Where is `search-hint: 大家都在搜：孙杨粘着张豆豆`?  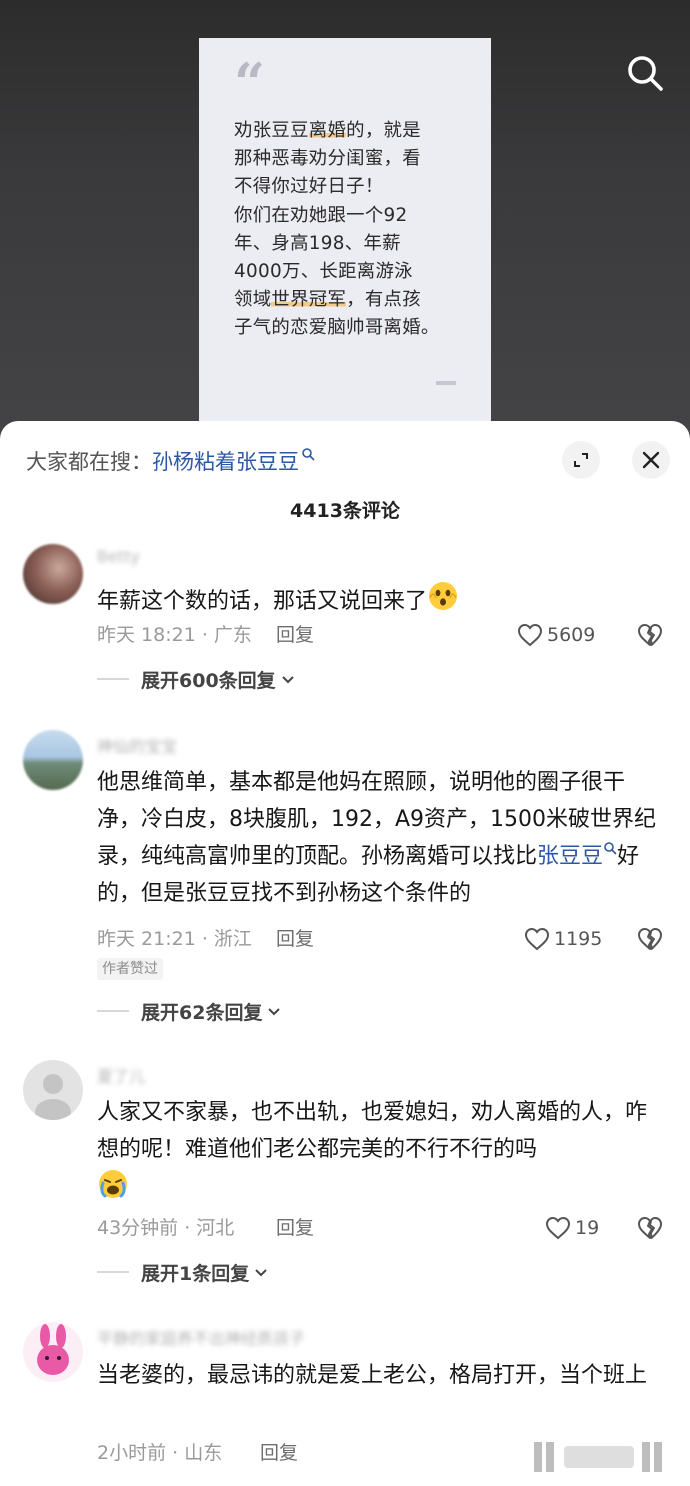 search-hint: 大家都在搜：孙杨粘着张豆豆 is located at coordinates (170, 461).